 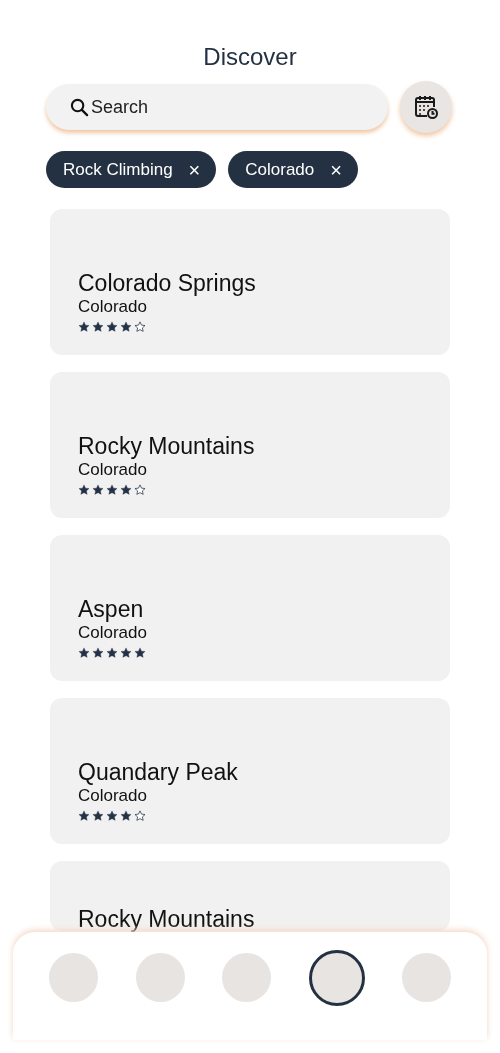 What do you see at coordinates (167, 283) in the screenshot?
I see `place-name: Colorado Springs` at bounding box center [167, 283].